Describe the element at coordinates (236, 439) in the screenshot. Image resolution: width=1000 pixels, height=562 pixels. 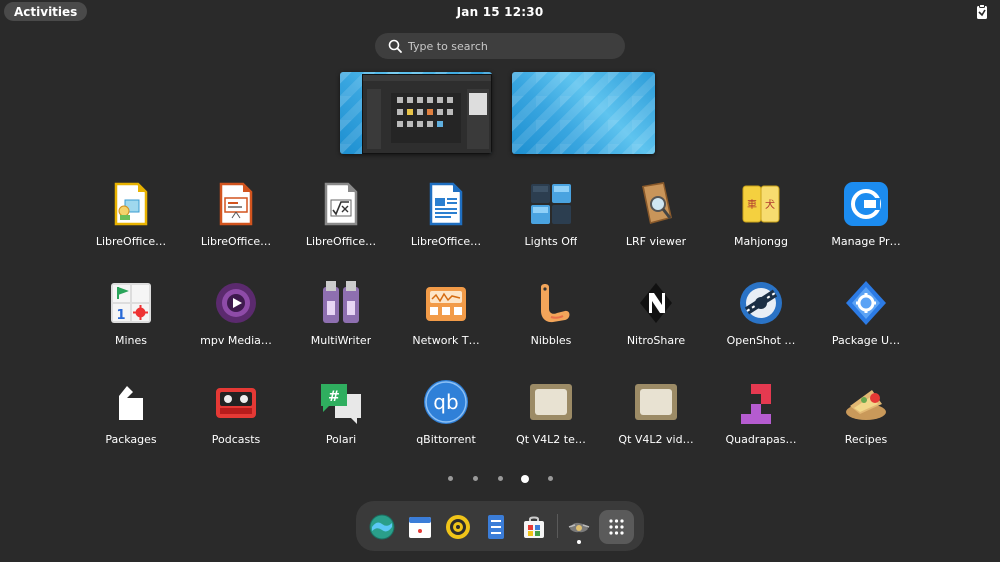
I see `app-label: Podcasts` at that location.